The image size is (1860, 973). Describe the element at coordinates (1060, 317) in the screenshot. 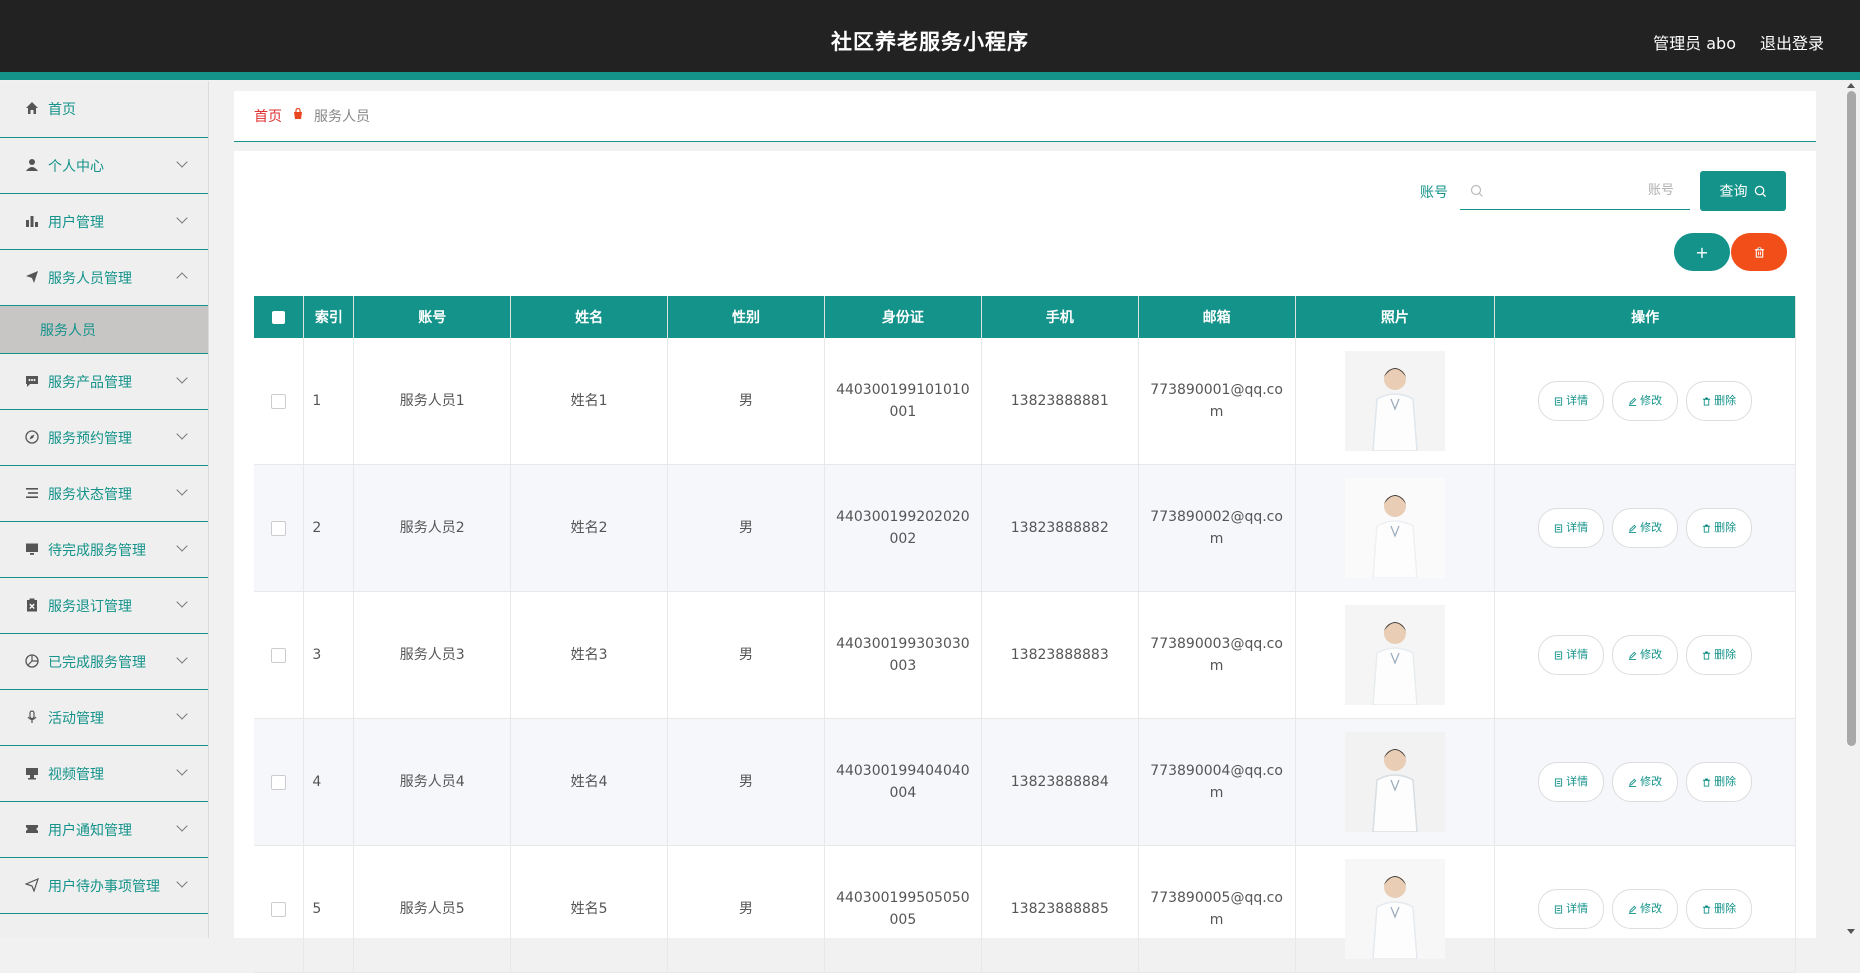

I see `header-phone: 手机` at that location.